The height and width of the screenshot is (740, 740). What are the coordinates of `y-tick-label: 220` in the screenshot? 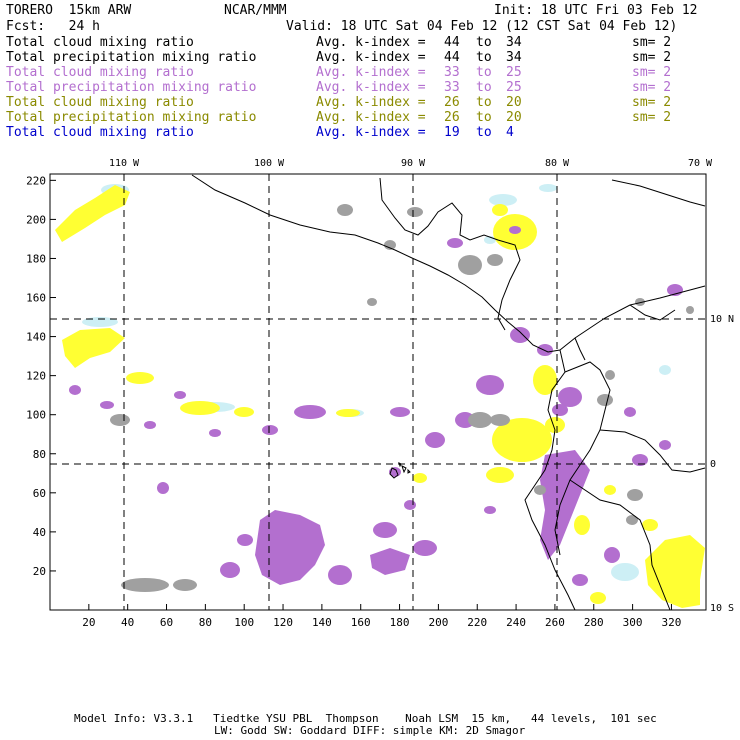 It's located at (36, 180).